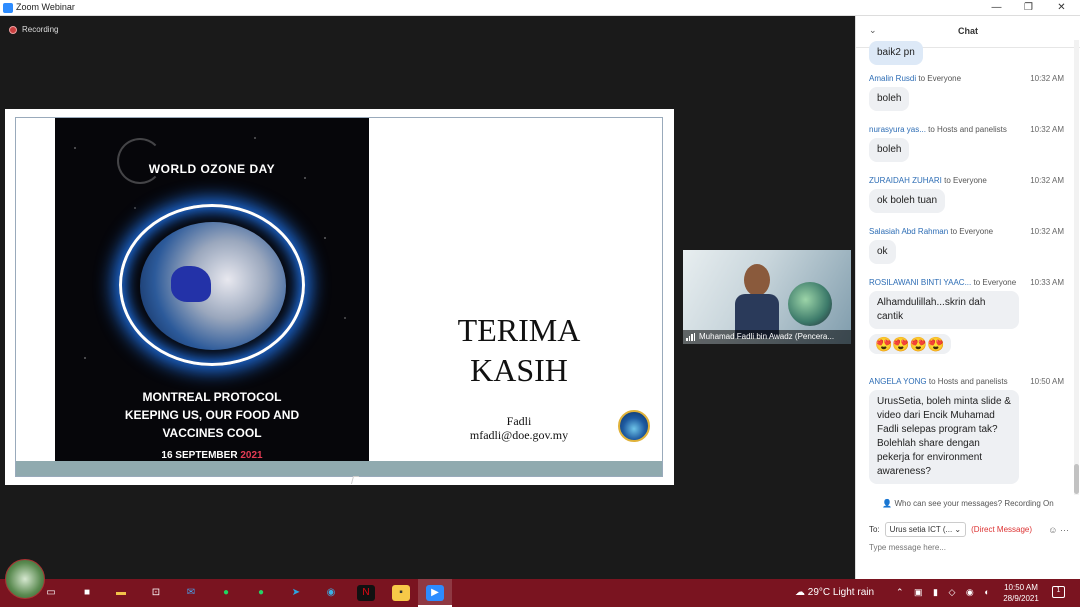 This screenshot has width=1080, height=607. Describe the element at coordinates (8, 8) in the screenshot. I see `zoom-app-icon` at that location.